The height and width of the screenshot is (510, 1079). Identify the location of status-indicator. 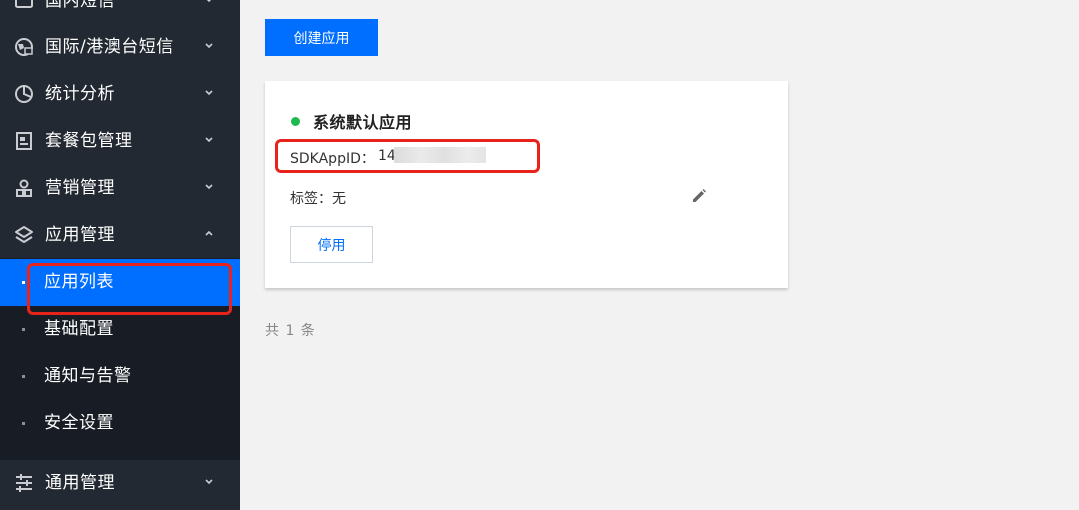
(295, 121).